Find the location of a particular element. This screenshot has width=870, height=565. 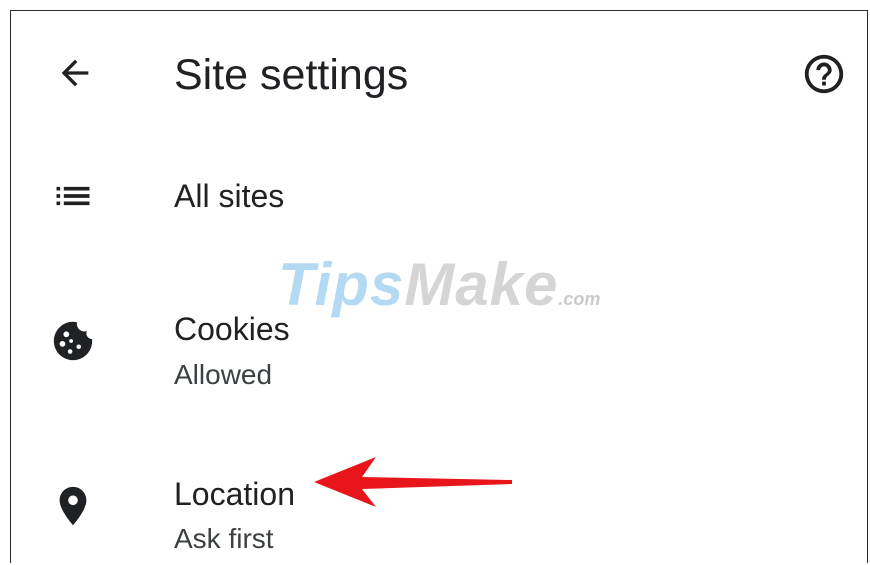

page-title: Site settings is located at coordinates (291, 75).